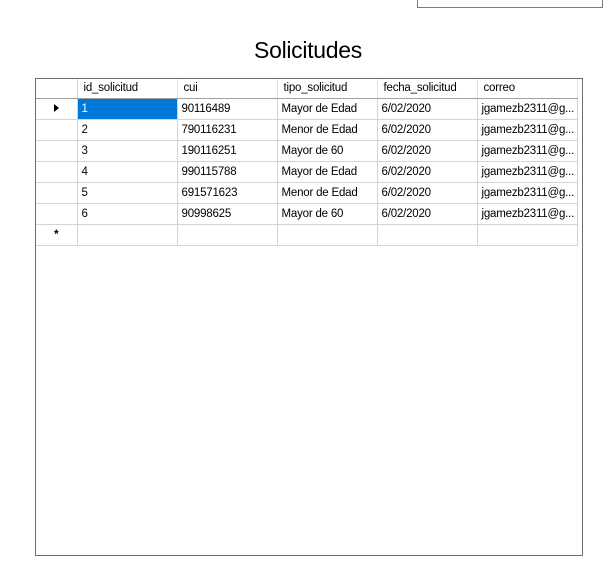  Describe the element at coordinates (227, 193) in the screenshot. I see `cell-cui: 691571623` at that location.